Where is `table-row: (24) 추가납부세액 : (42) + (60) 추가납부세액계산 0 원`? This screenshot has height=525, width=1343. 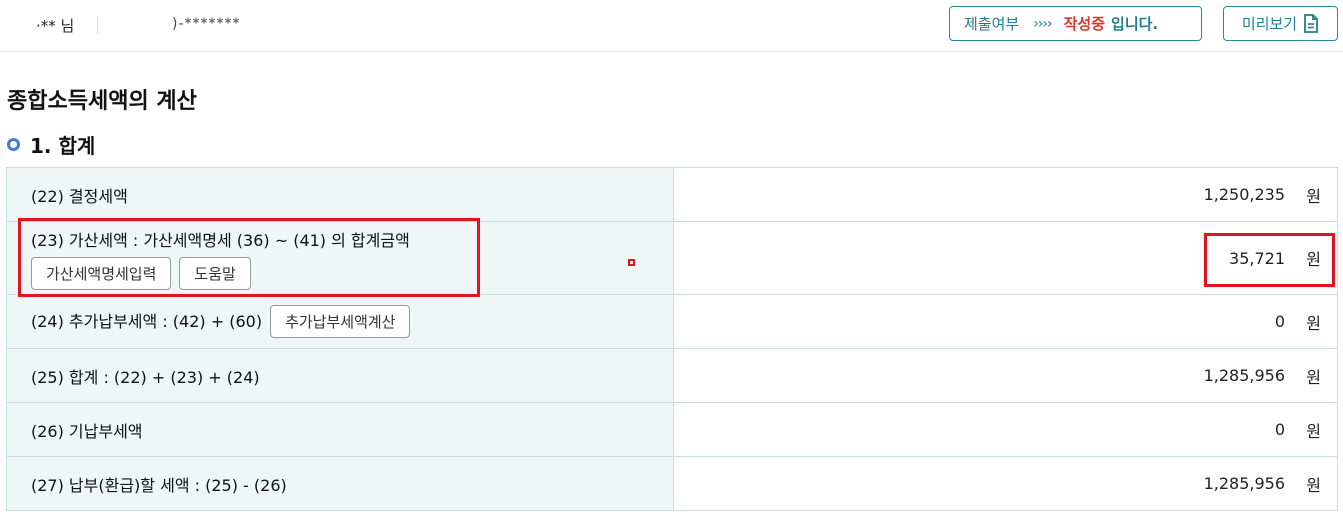
table-row: (24) 추가납부세액 : (42) + (60) 추가납부세액계산 0 원 is located at coordinates (672, 321).